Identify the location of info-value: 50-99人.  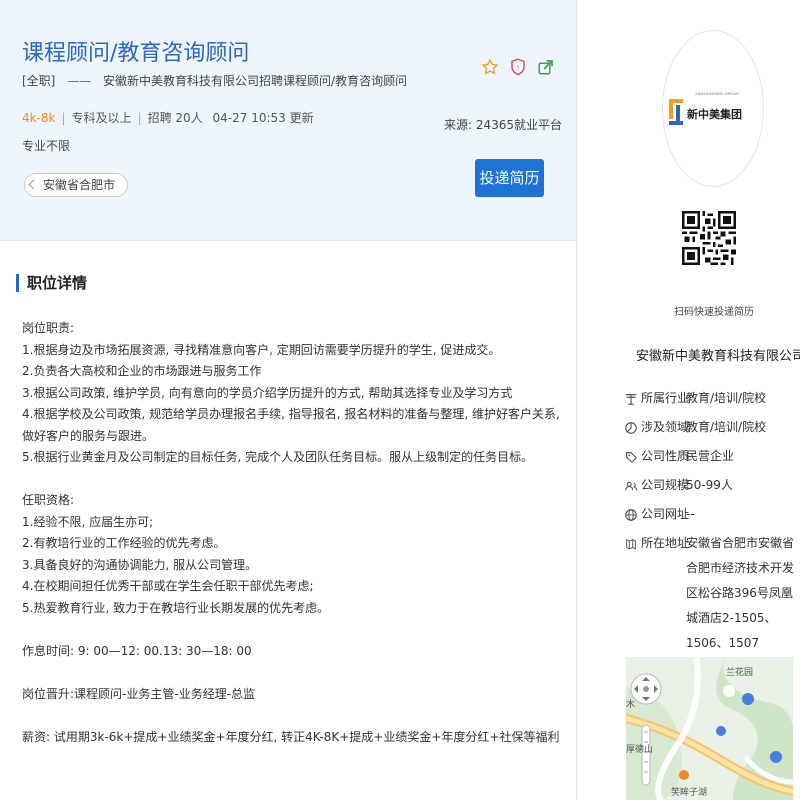
(709, 485).